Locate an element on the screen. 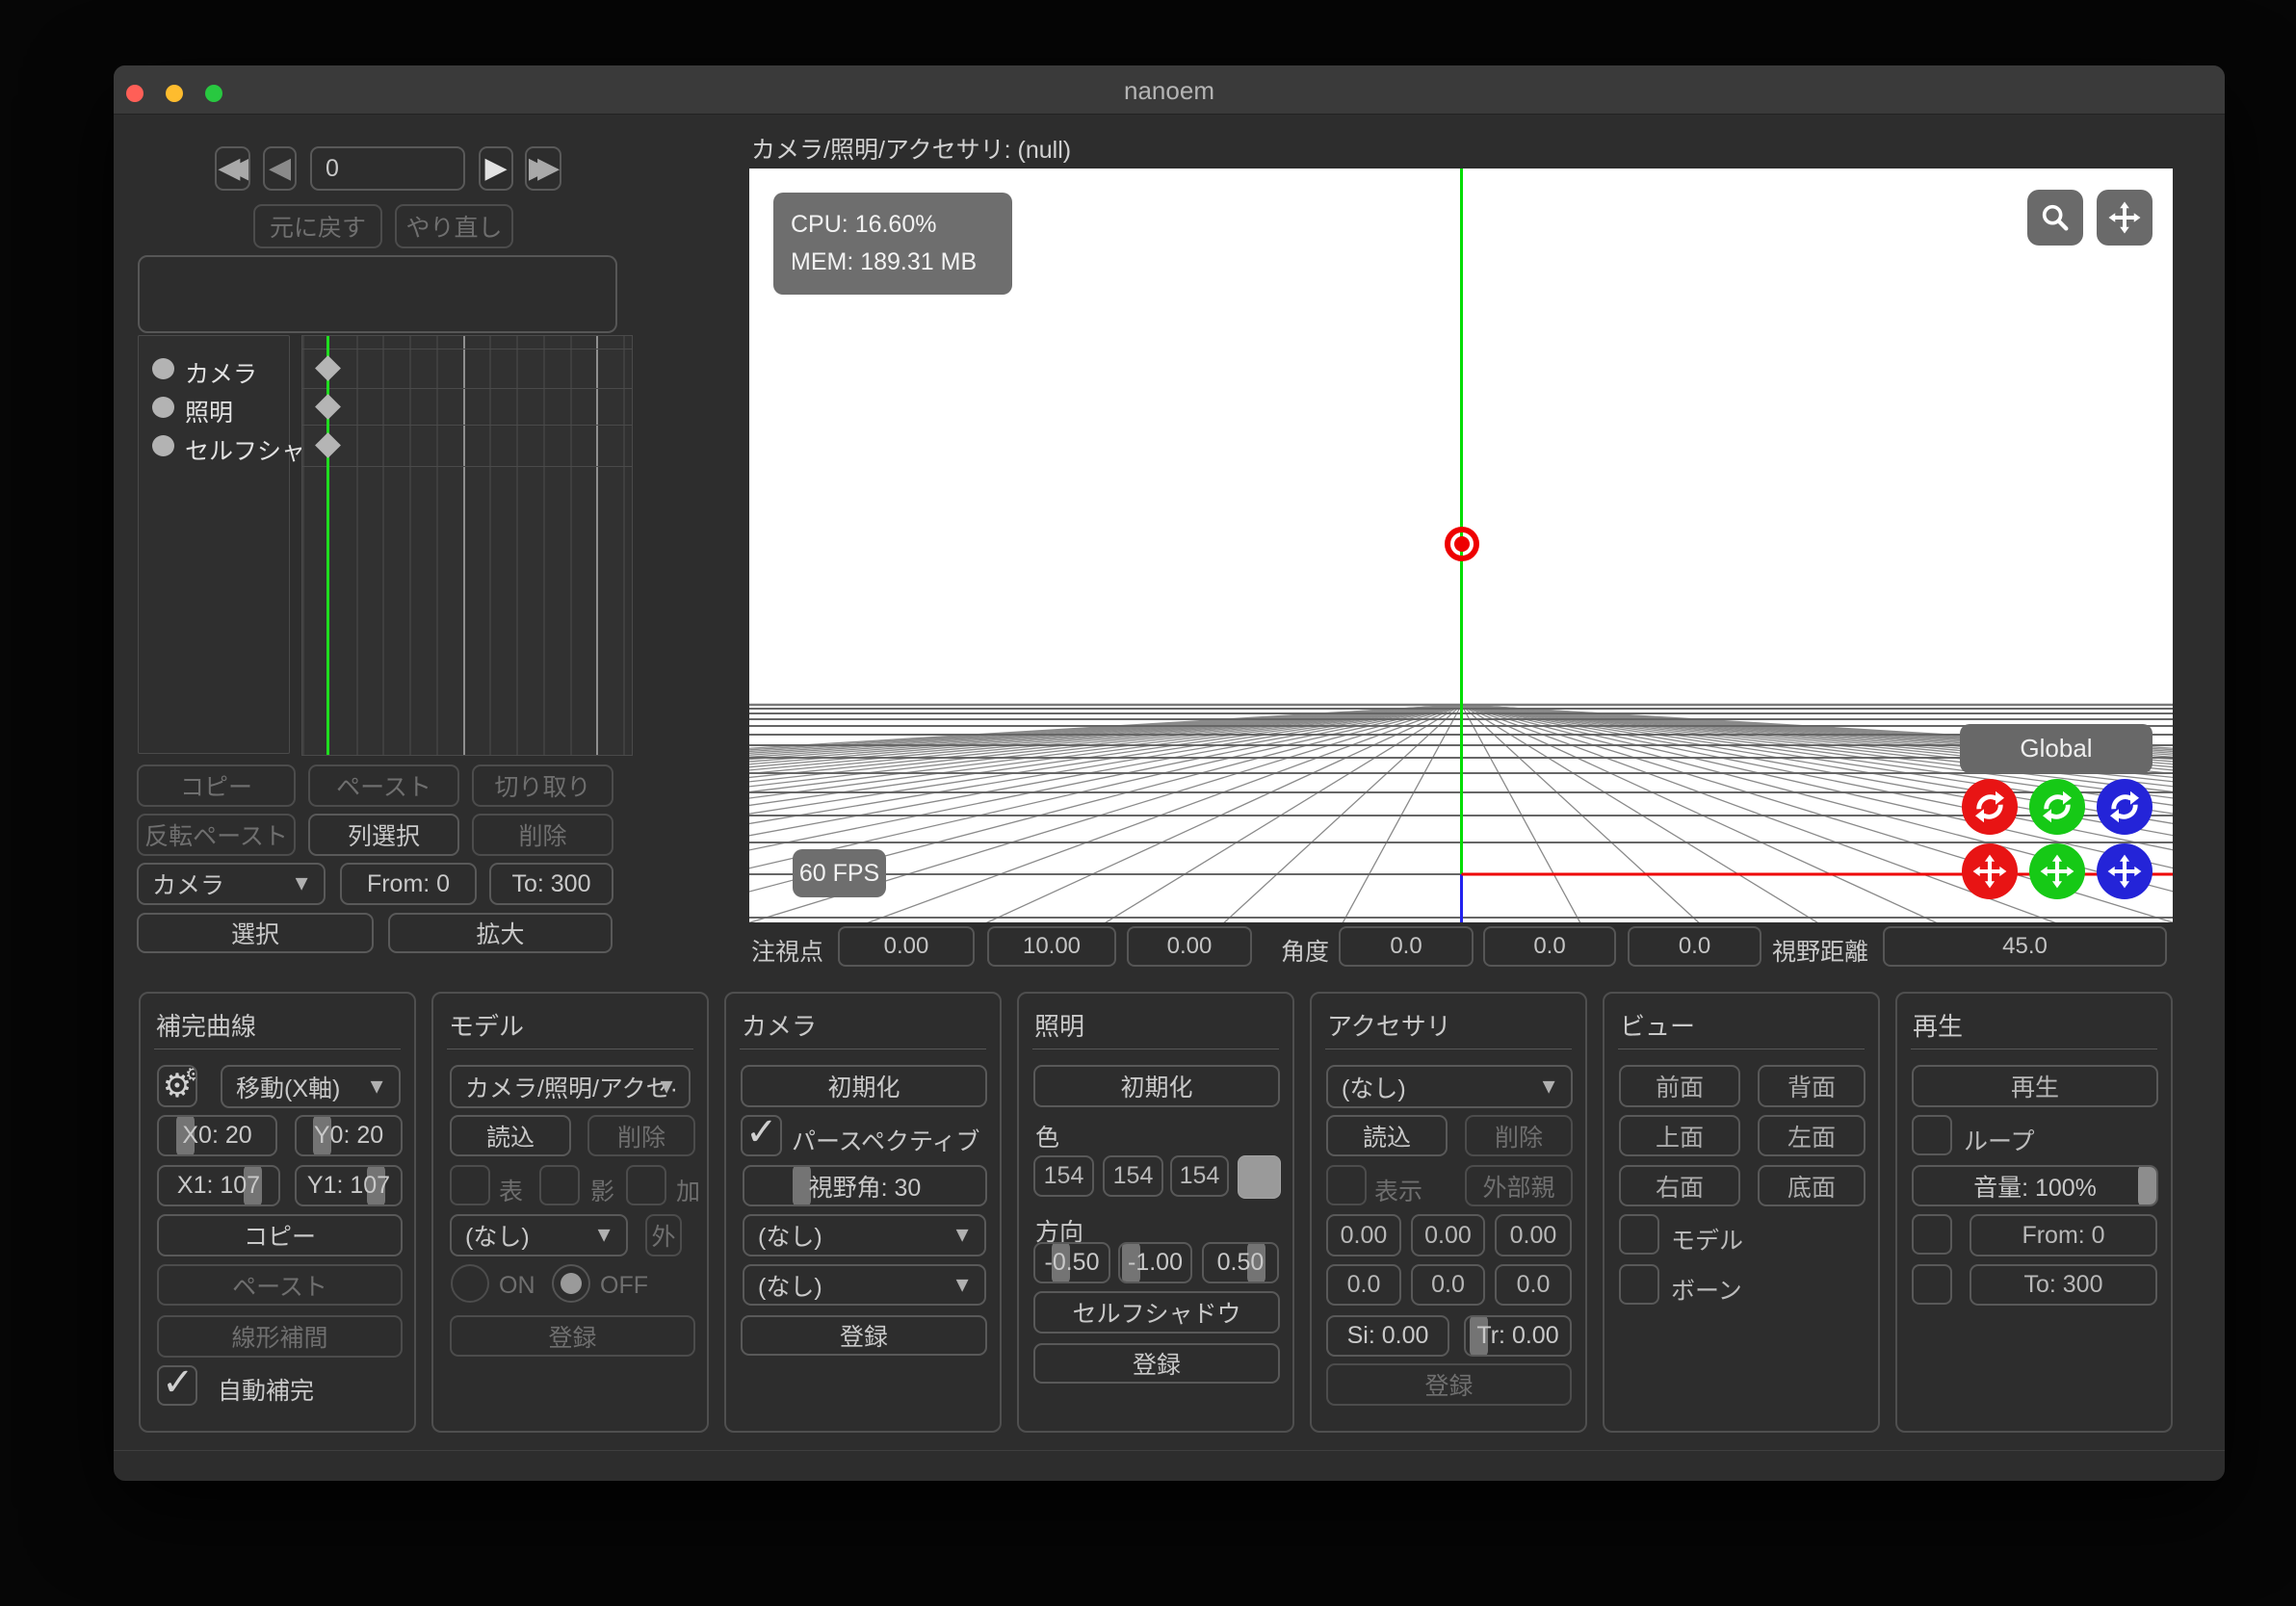  view-bottom-button: 底面 is located at coordinates (1812, 1185).